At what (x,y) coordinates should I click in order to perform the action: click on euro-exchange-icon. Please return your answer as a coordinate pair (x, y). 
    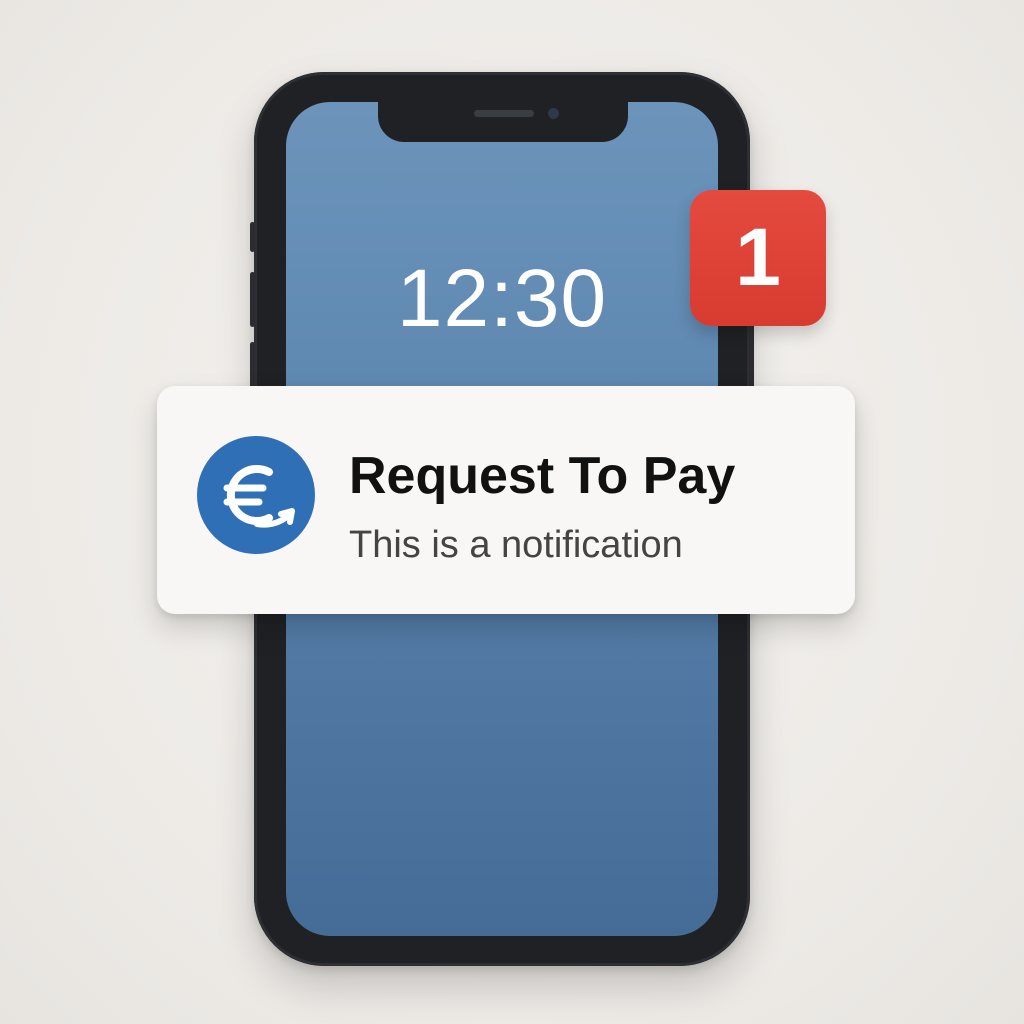
    Looking at the image, I should click on (256, 495).